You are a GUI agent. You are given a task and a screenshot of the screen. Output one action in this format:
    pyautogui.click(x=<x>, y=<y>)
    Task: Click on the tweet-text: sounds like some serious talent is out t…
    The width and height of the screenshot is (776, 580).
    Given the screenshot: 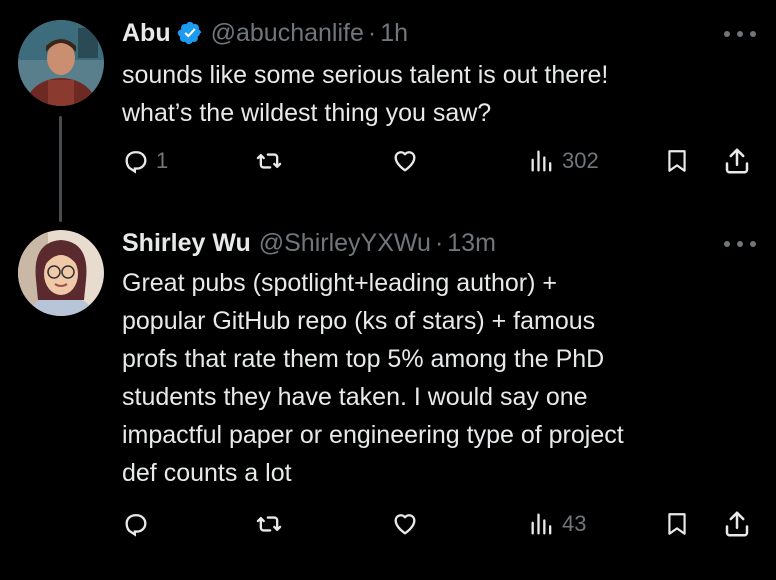 What is the action you would take?
    pyautogui.click(x=365, y=94)
    